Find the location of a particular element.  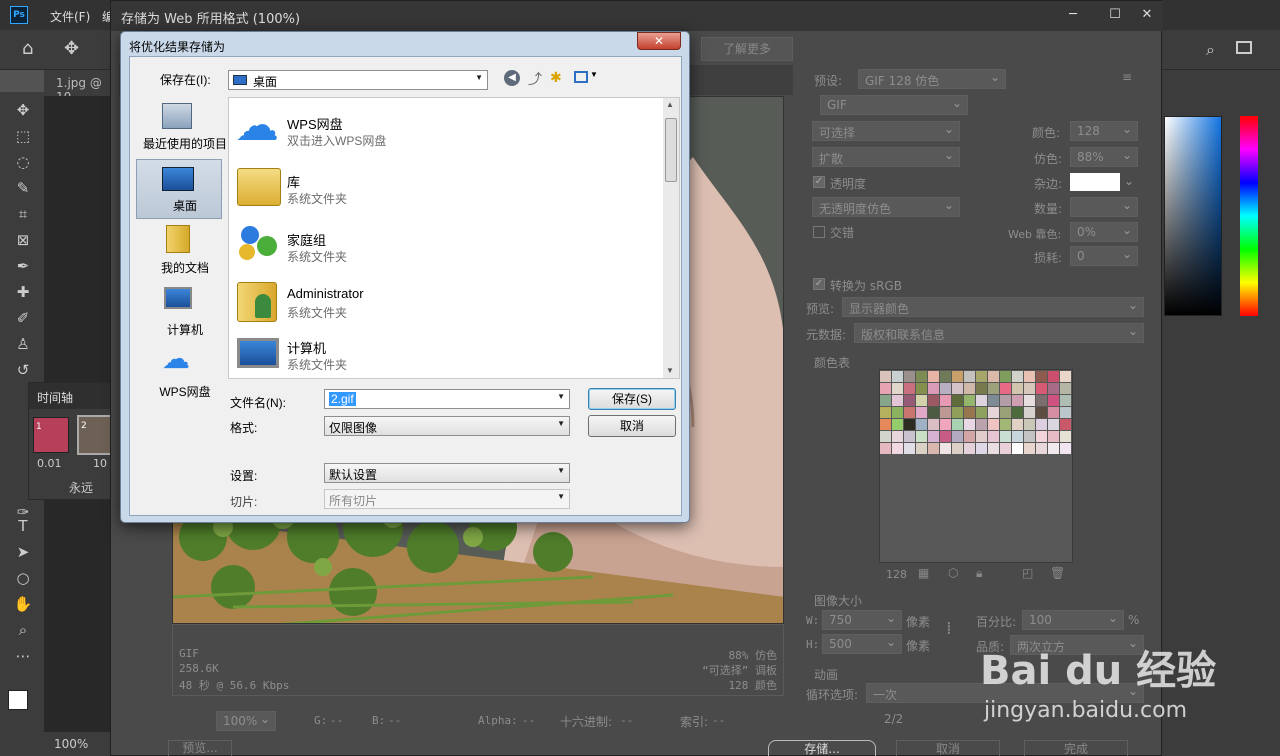

search-icon: ⌕ is located at coordinates (1210, 50).